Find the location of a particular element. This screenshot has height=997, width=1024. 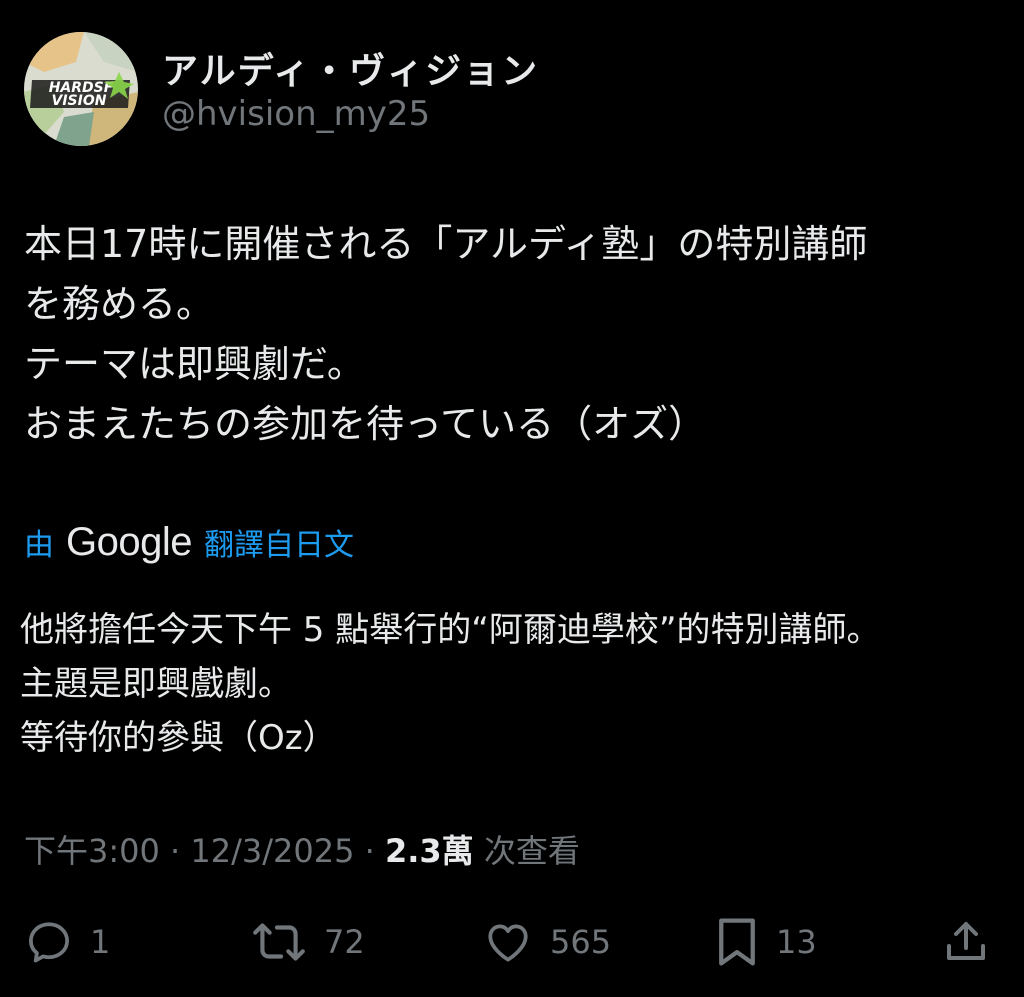

repost-icon is located at coordinates (279, 942).